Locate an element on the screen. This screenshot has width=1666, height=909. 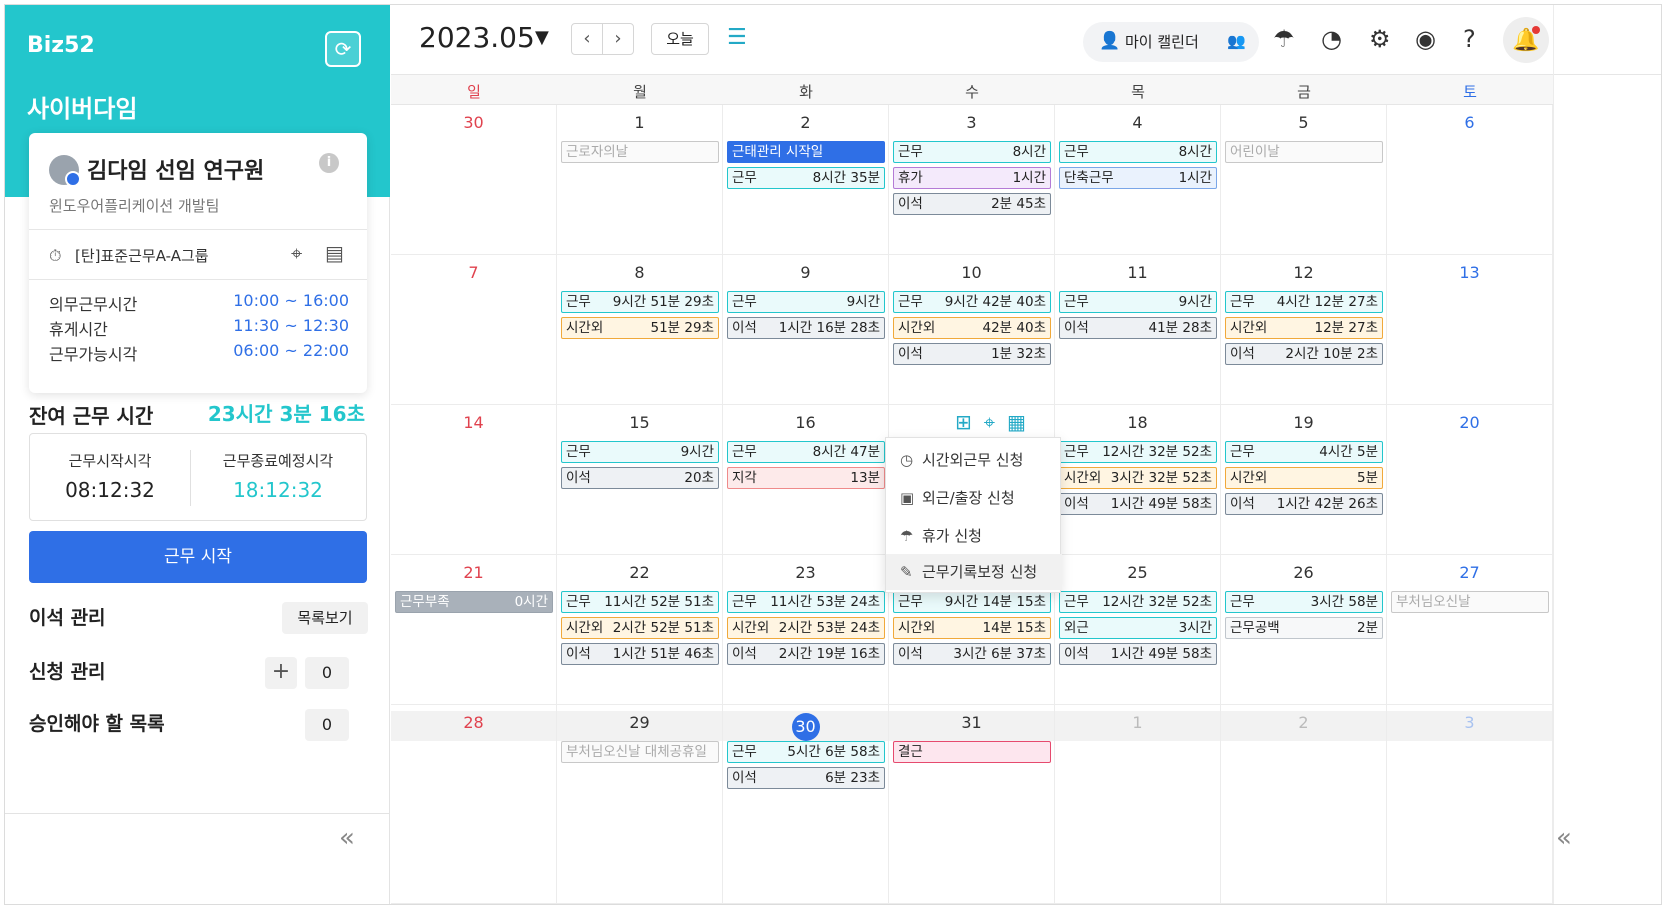
calendar-event: 이석 6분 23초 is located at coordinates (806, 778).